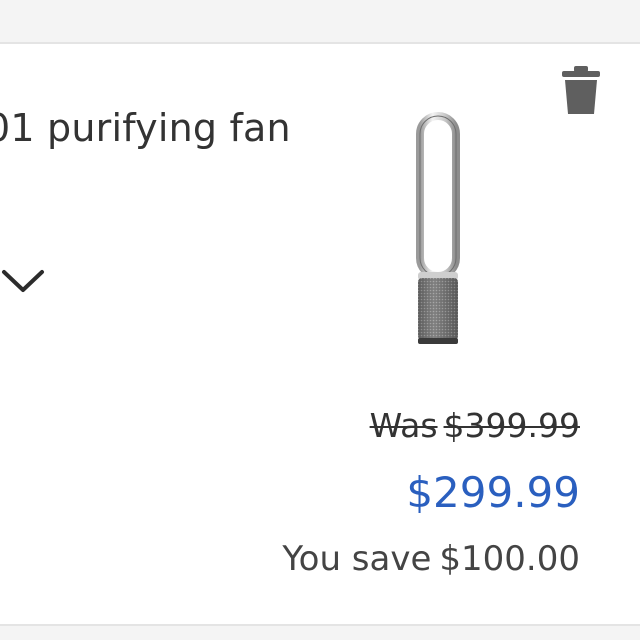 The height and width of the screenshot is (640, 640). I want to click on bottom-divider-strip, so click(320, 633).